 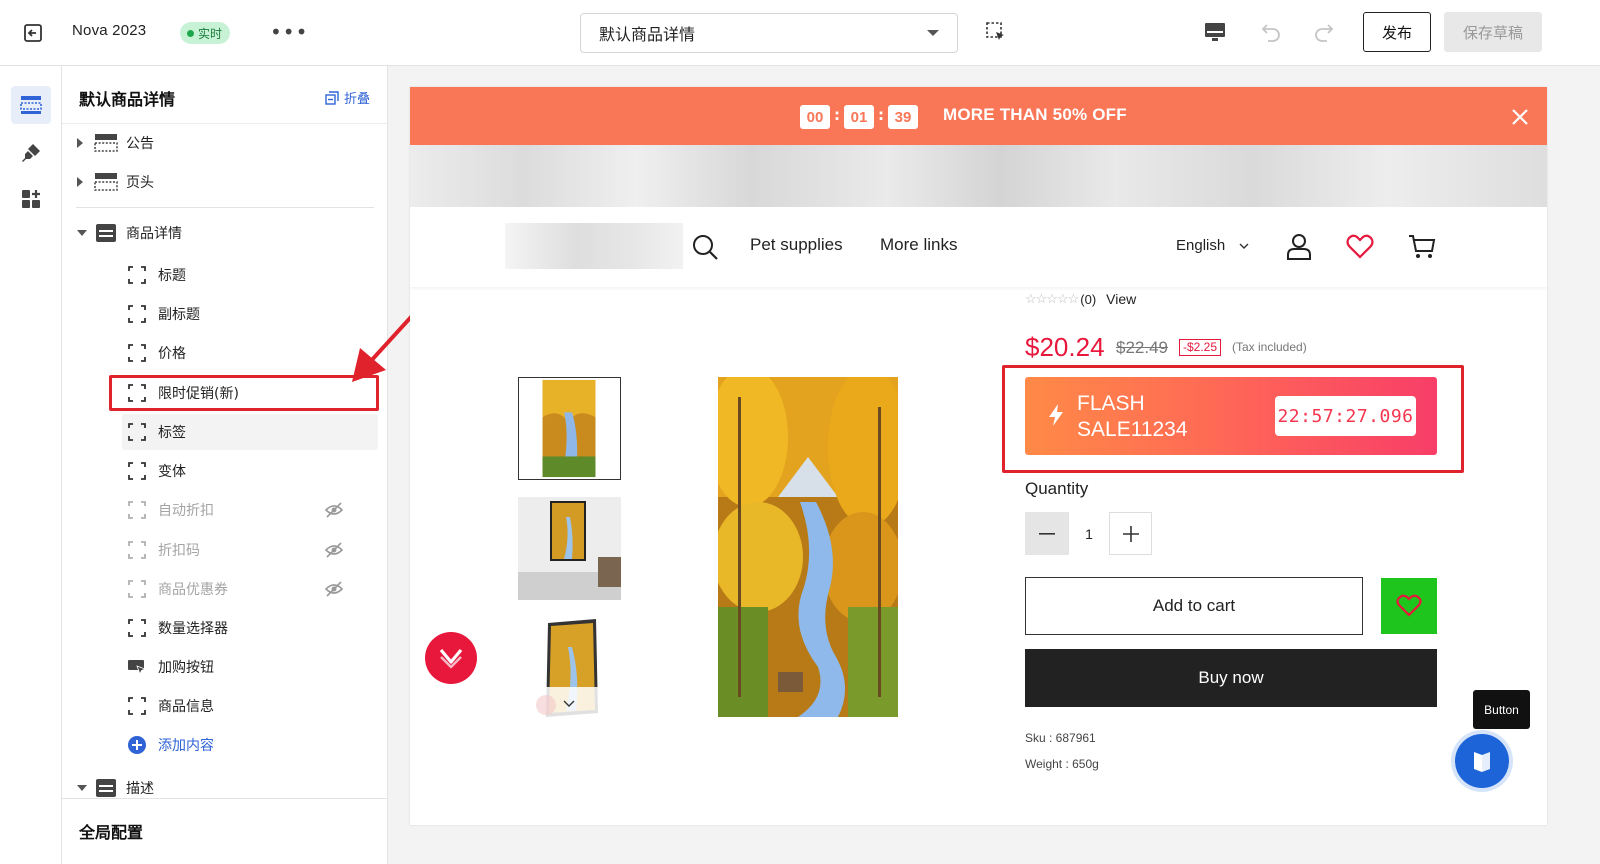 I want to click on tree-item-label: 变体, so click(x=172, y=472).